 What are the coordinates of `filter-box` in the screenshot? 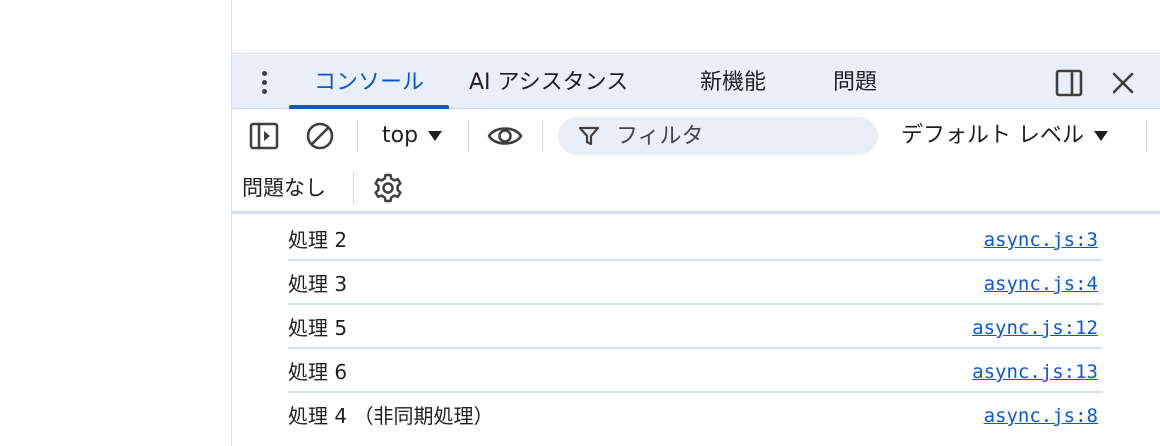 It's located at (718, 136).